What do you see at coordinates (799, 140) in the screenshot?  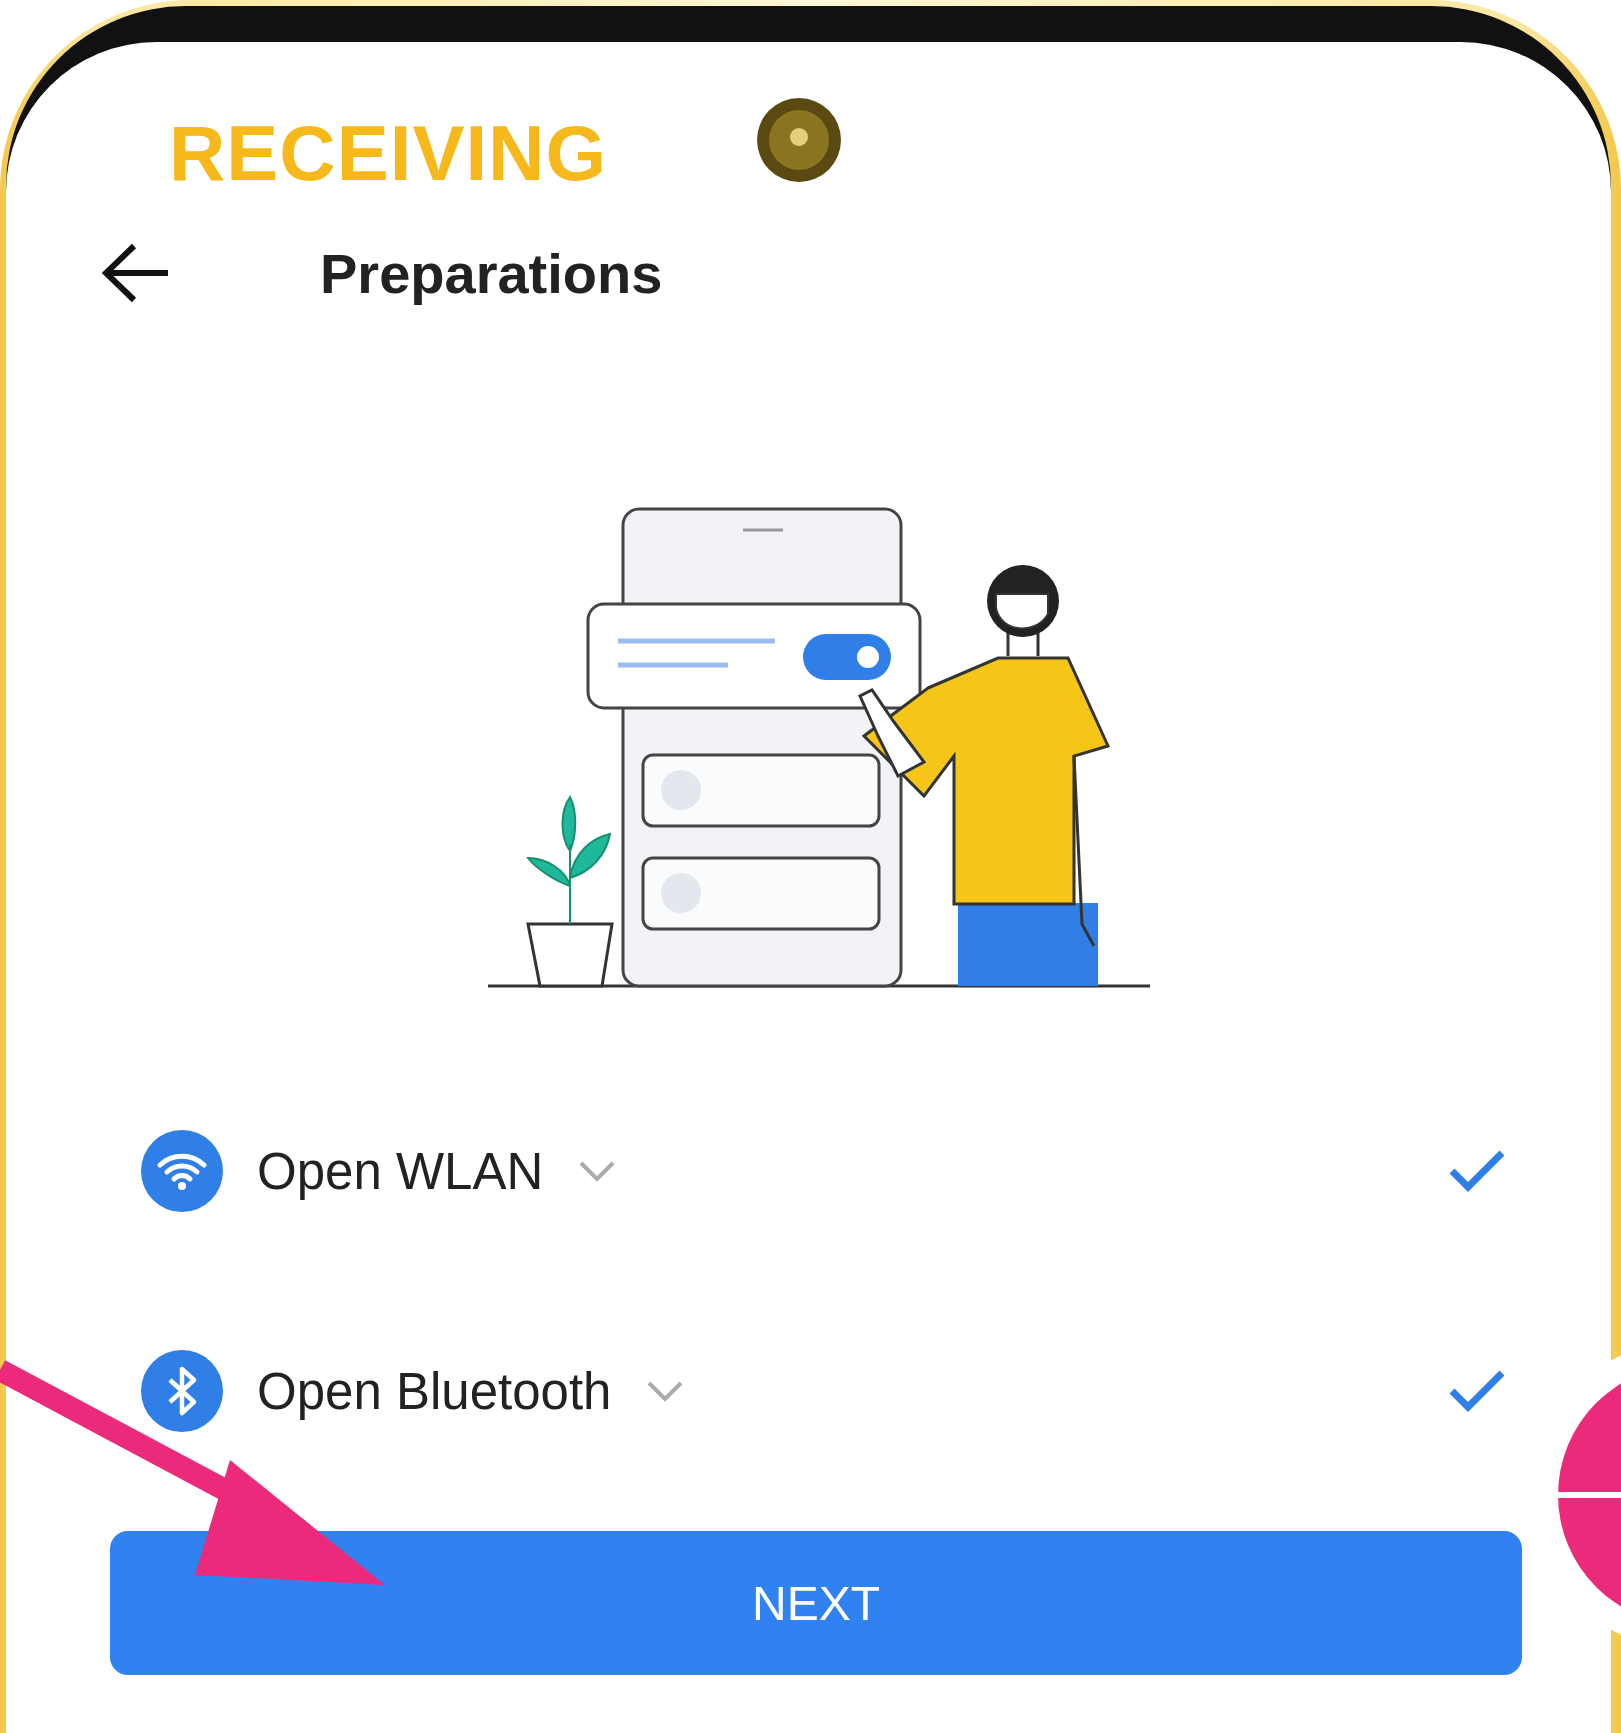 I see `camera-lens-icon` at bounding box center [799, 140].